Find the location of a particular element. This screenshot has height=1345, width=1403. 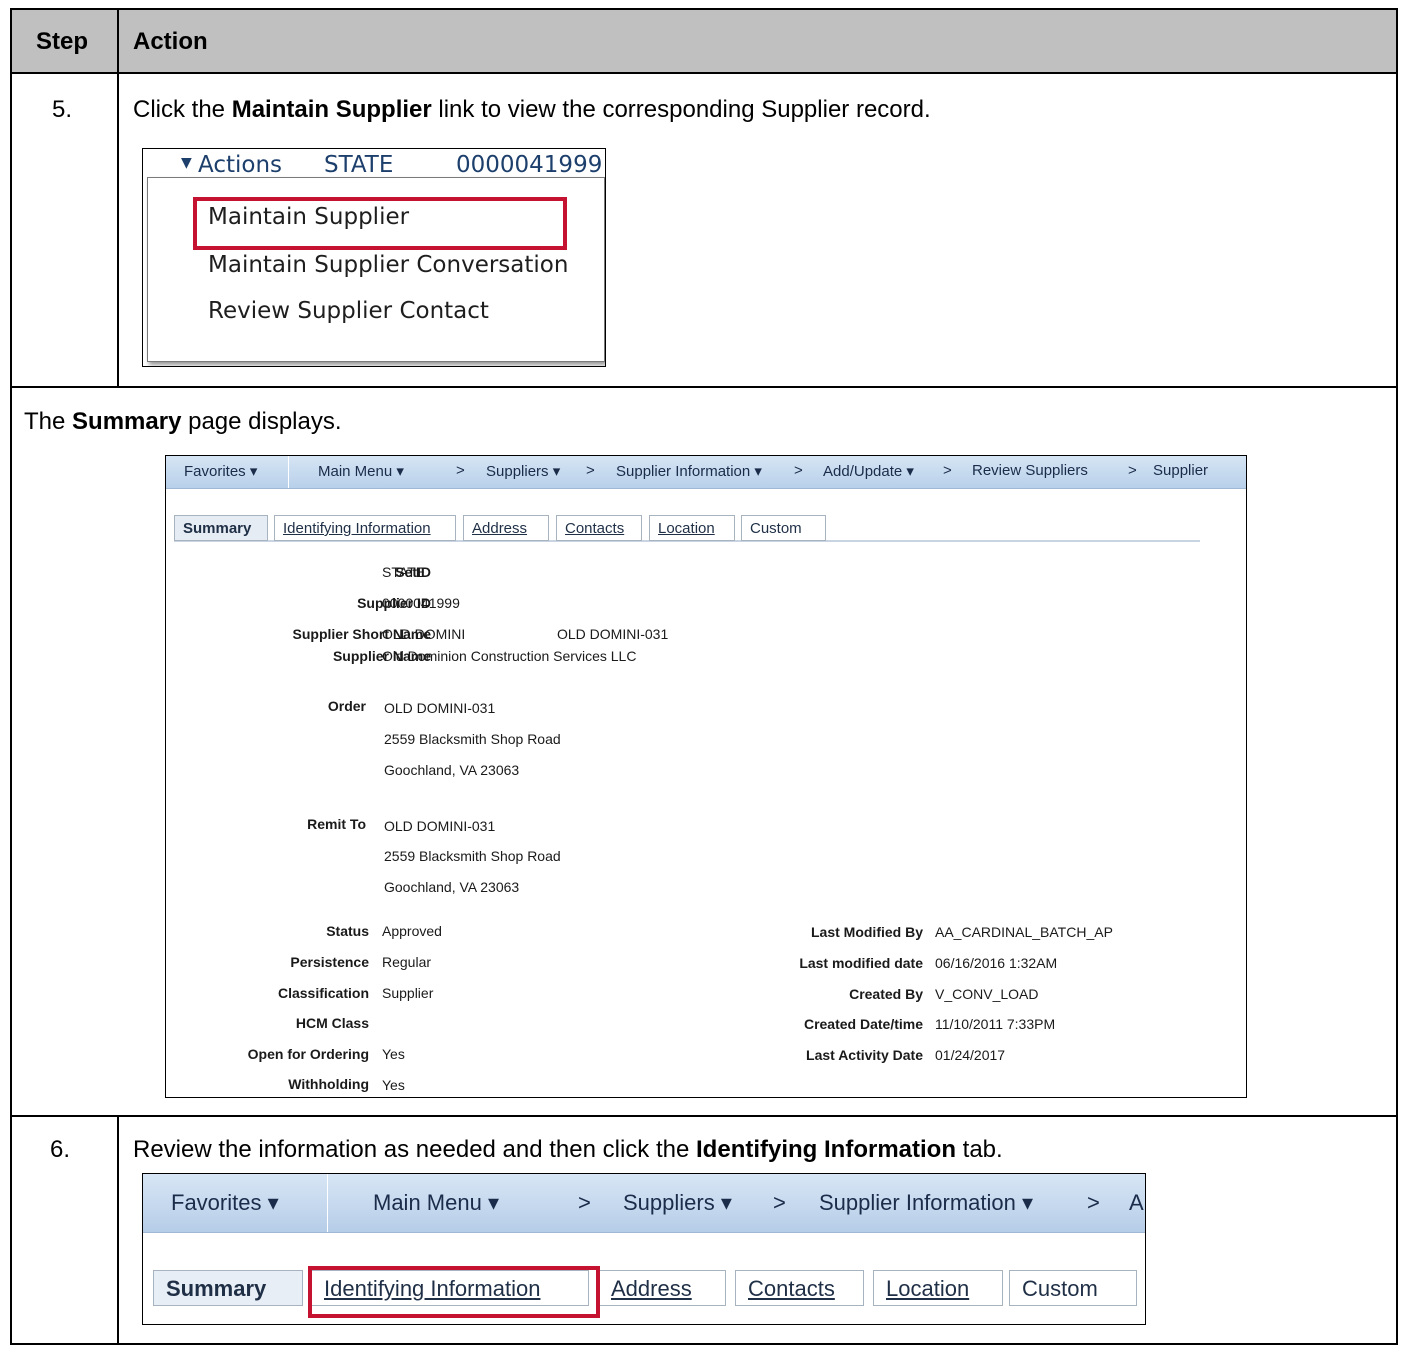

step-number: 5. is located at coordinates (62, 109).